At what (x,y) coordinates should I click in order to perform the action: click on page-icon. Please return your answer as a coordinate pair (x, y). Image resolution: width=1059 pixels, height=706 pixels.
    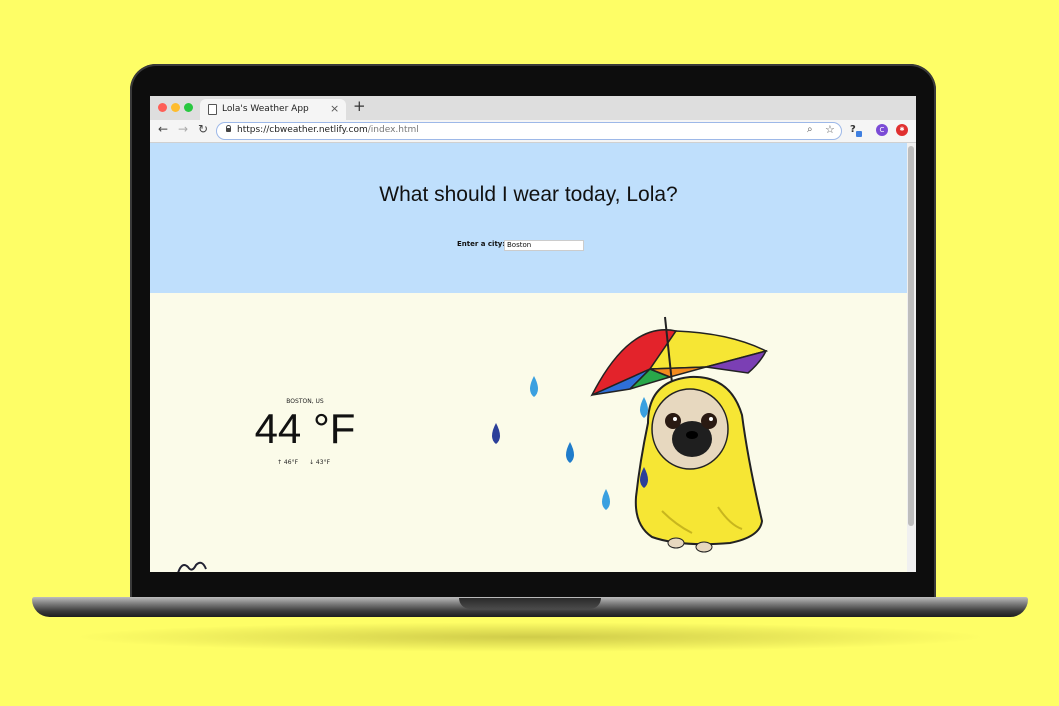
    Looking at the image, I should click on (212, 109).